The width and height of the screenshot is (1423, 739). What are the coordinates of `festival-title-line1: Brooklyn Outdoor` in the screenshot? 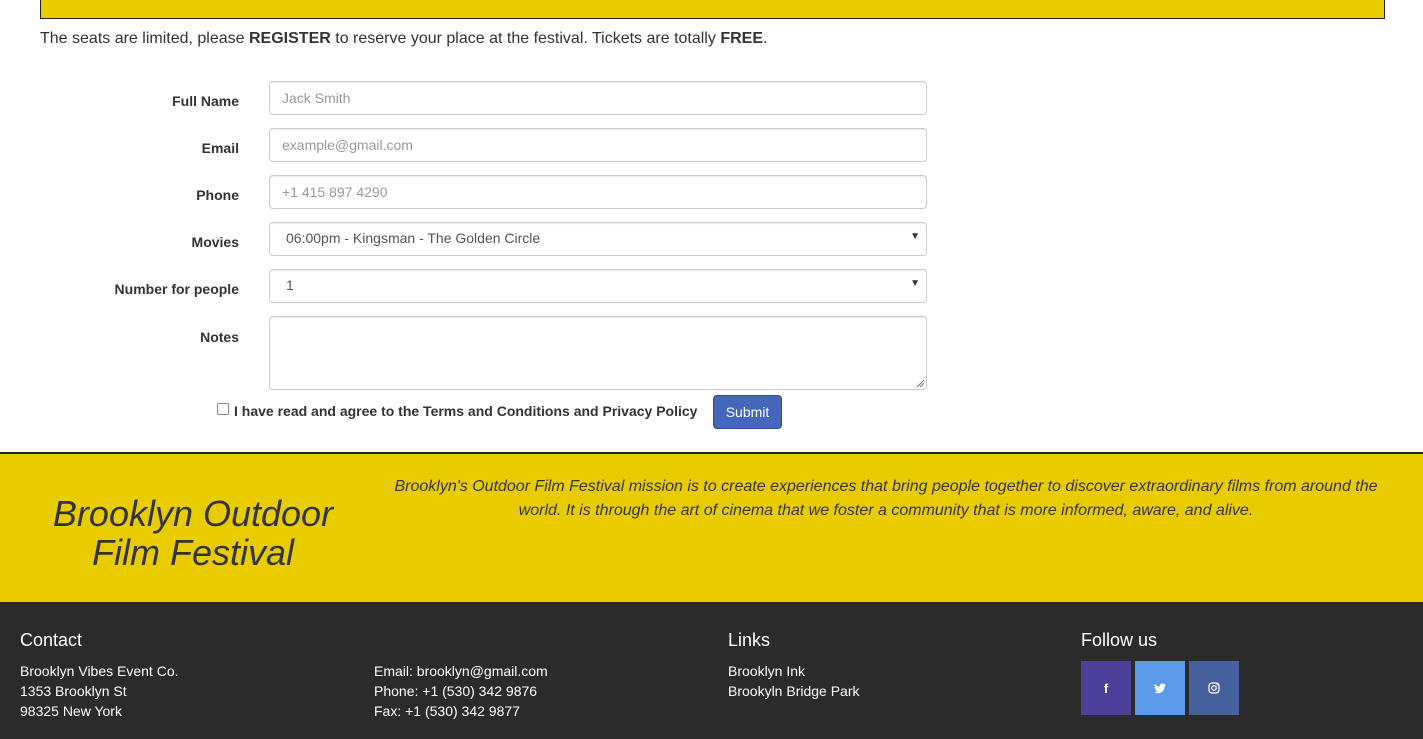 It's located at (193, 513).